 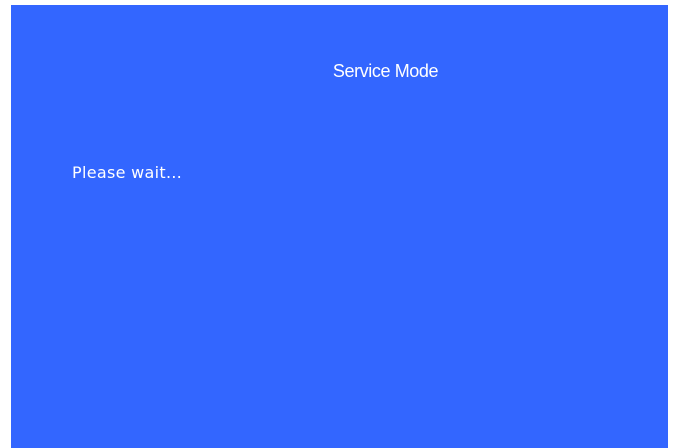 I want to click on screen-title: Service Mode, so click(x=385, y=71).